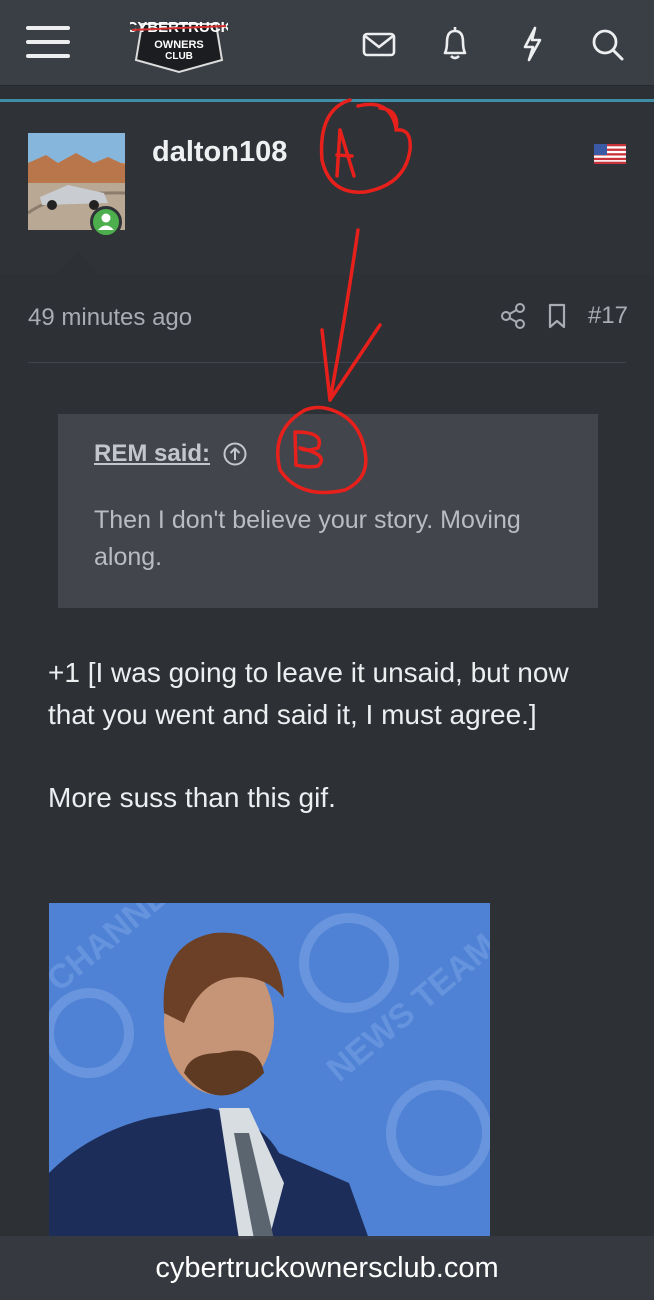 The width and height of the screenshot is (654, 1300). Describe the element at coordinates (192, 797) in the screenshot. I see `post-paragraph-2: More suss than this gif.` at that location.